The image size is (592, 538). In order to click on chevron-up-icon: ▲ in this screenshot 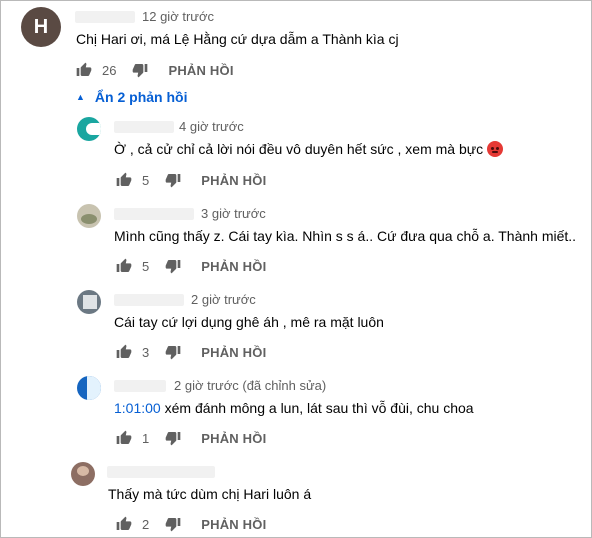, I will do `click(80, 97)`.